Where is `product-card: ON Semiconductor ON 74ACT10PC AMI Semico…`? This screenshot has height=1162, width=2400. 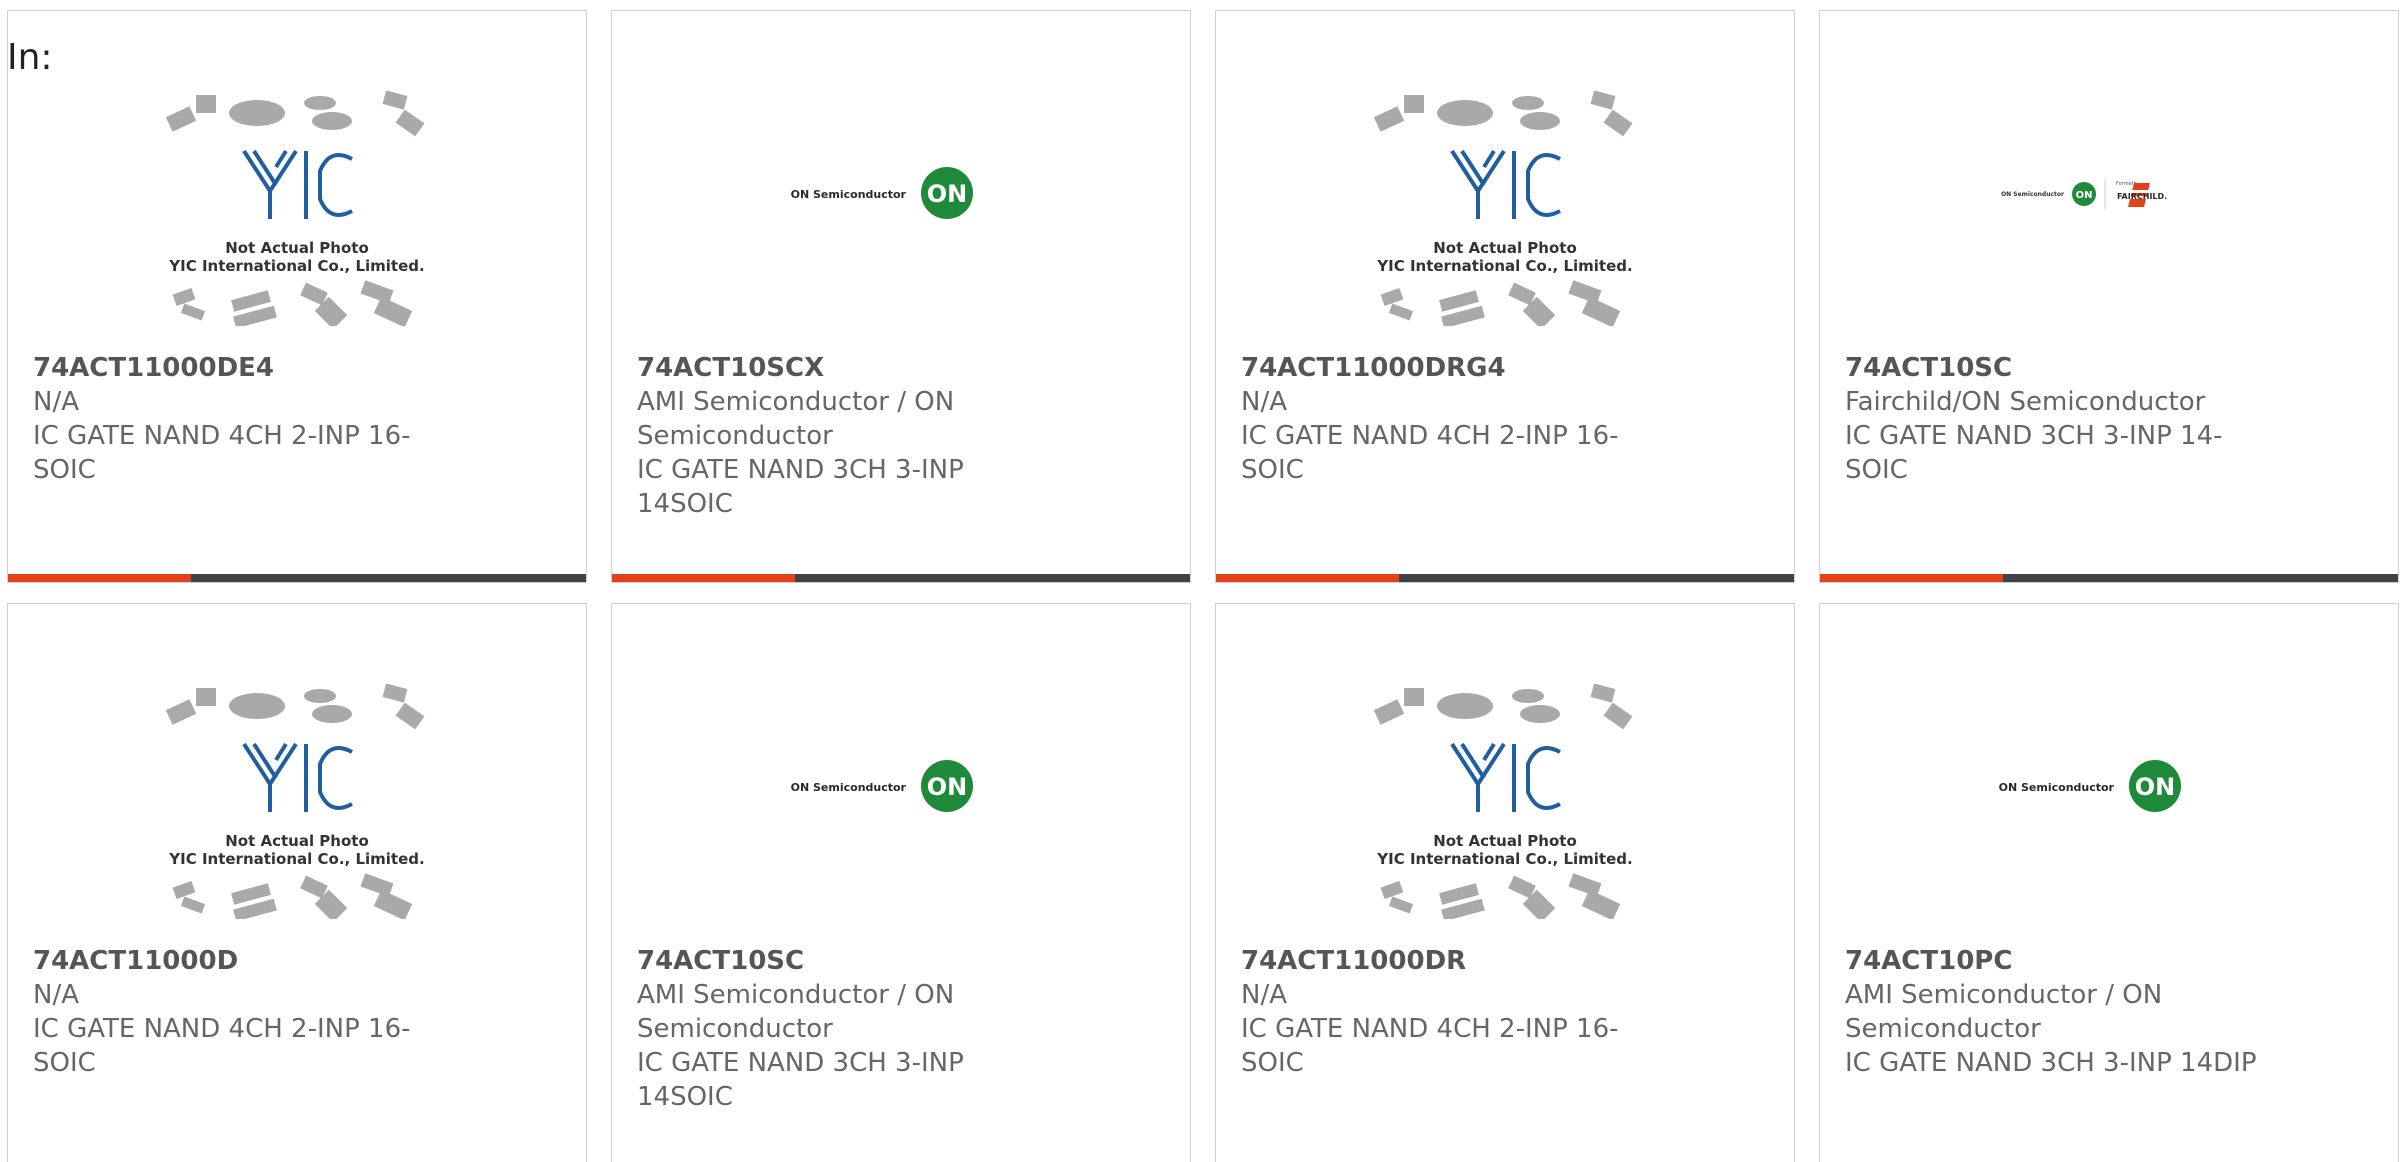
product-card: ON Semiconductor ON 74ACT10PC AMI Semico… is located at coordinates (2109, 882).